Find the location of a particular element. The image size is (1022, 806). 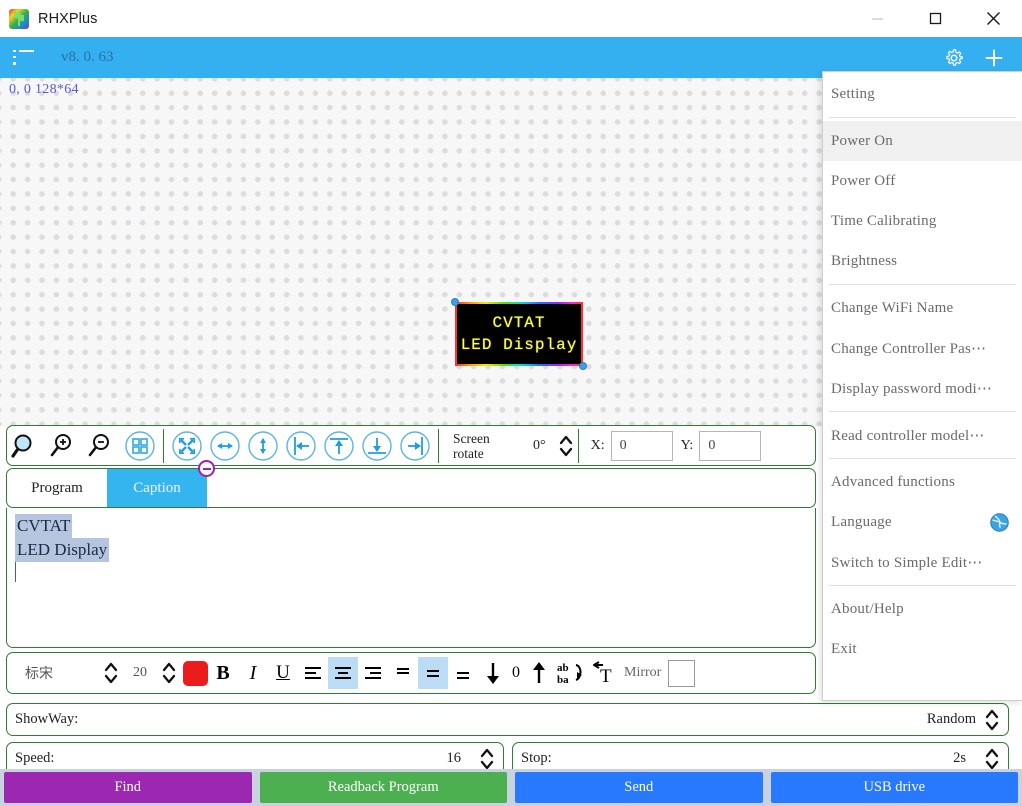

align-bottom-icon is located at coordinates (377, 445).